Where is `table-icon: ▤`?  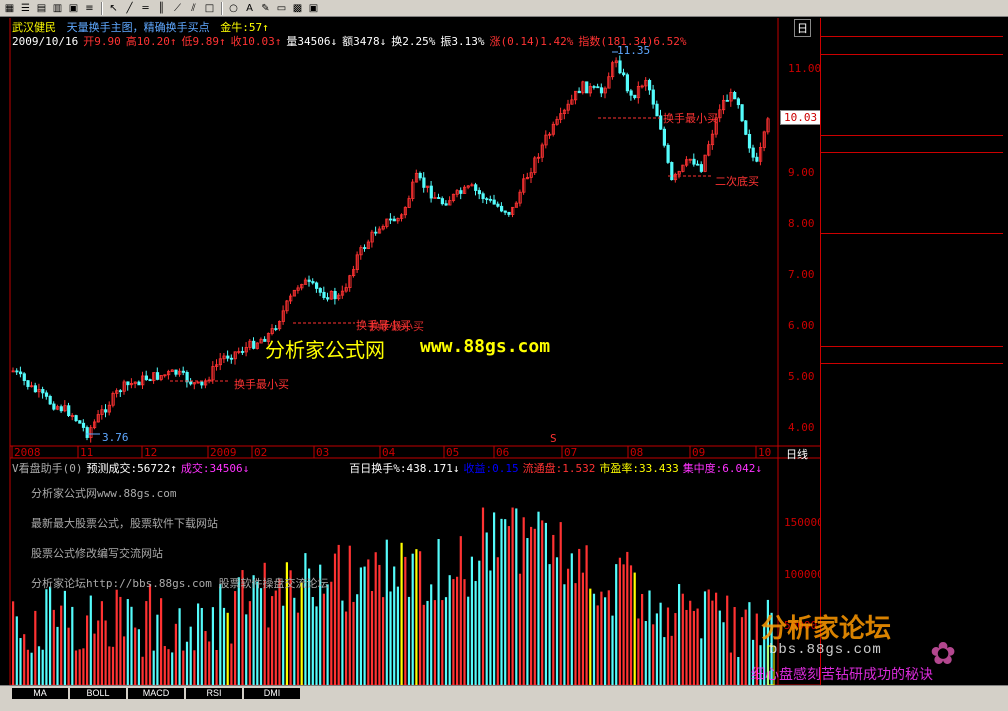
table-icon: ▤ is located at coordinates (41, 8).